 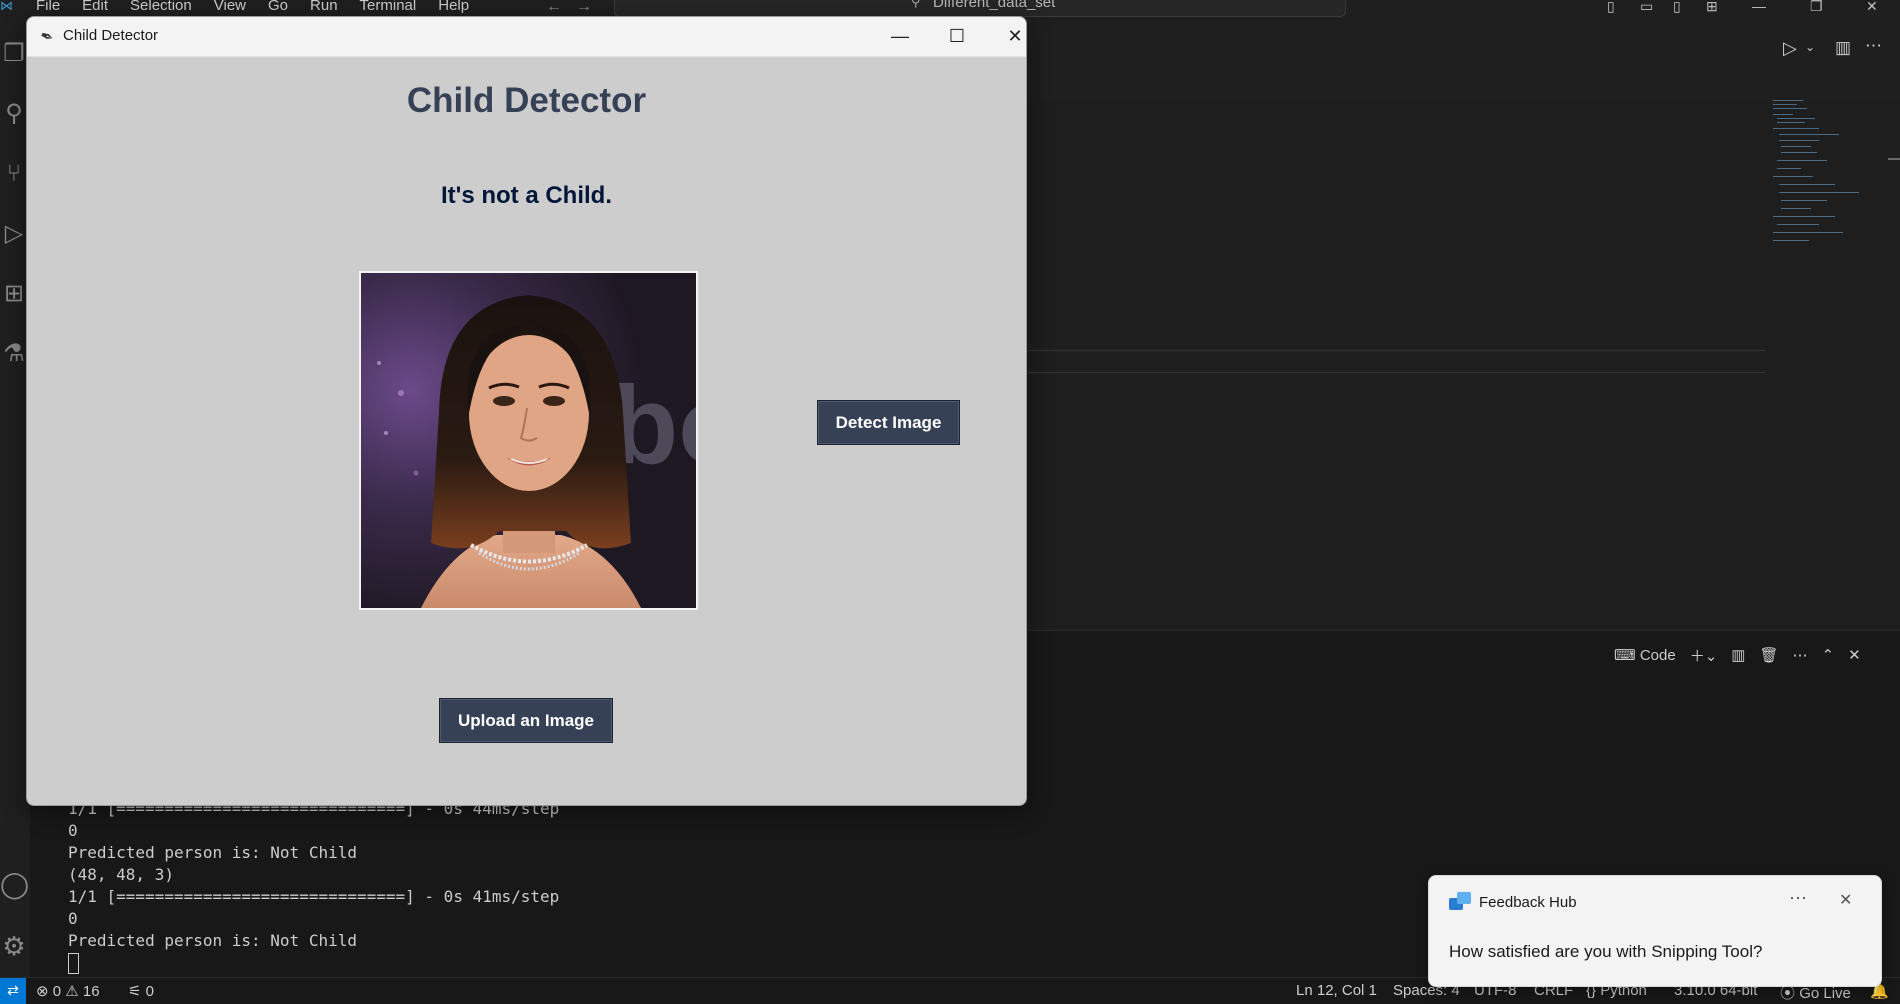 I want to click on command-center-search: Different_data_set ⚲, so click(x=980, y=8).